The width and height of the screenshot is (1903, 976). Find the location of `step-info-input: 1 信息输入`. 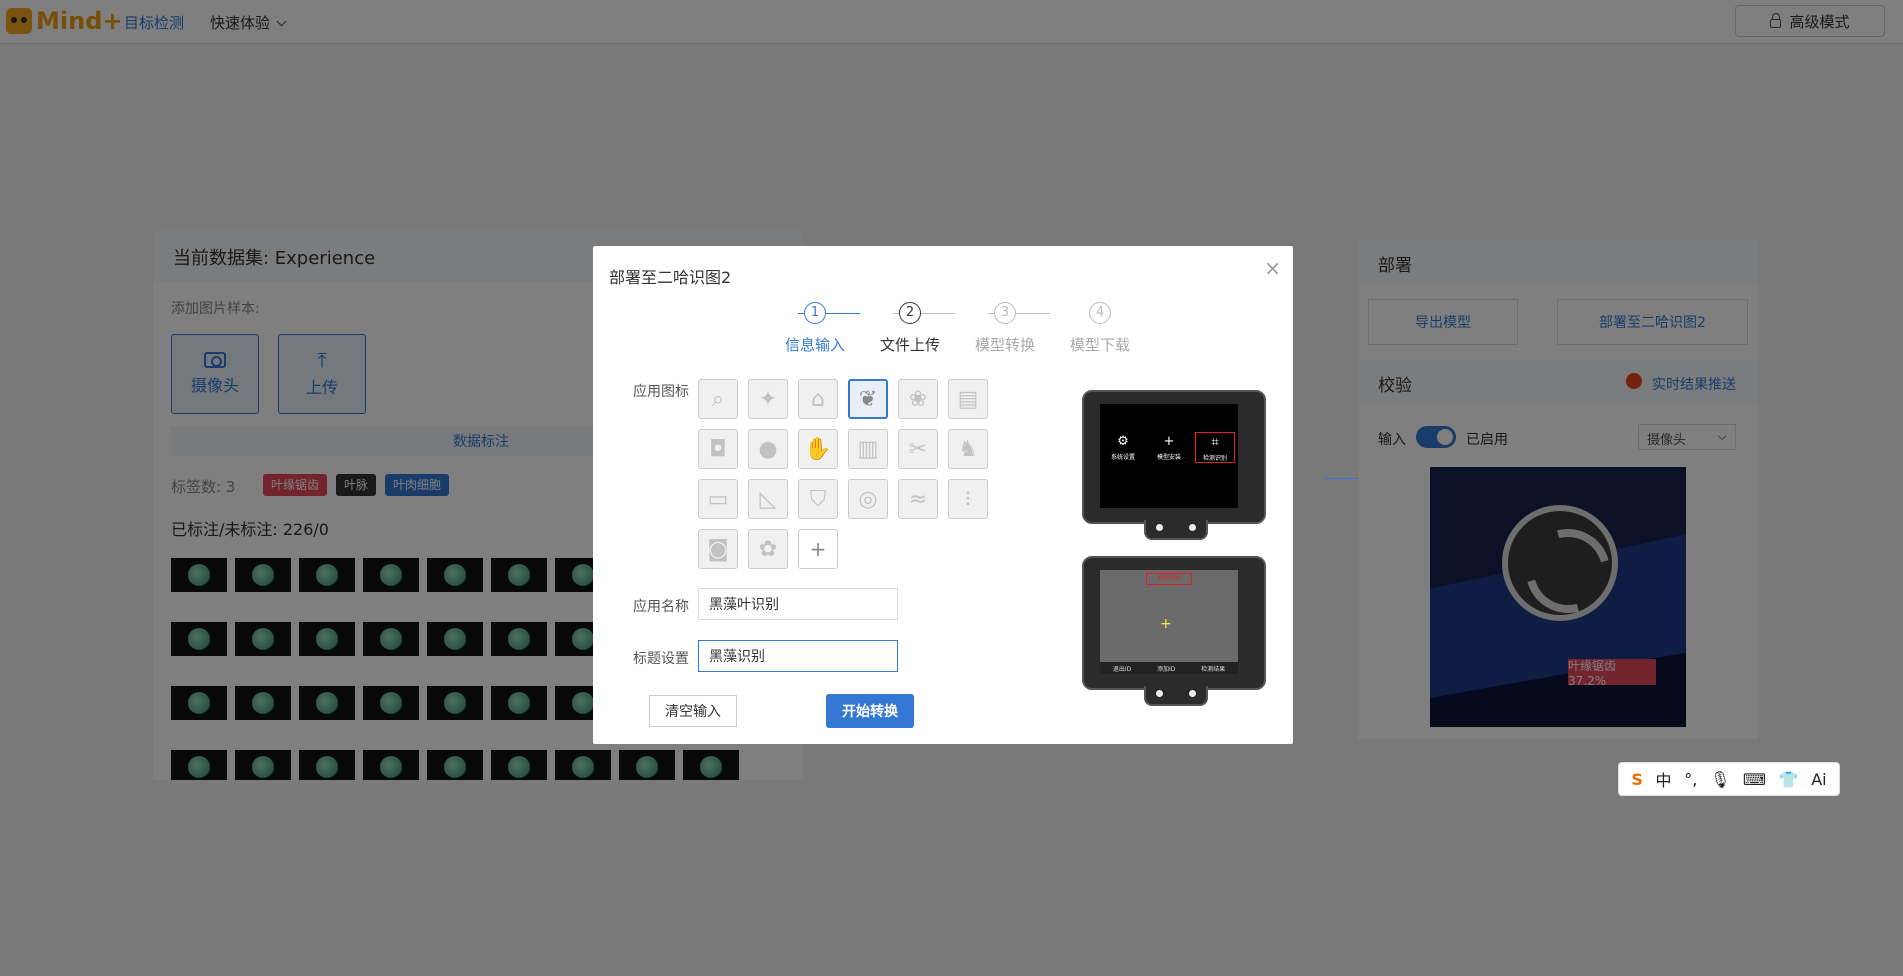

step-info-input: 1 信息输入 is located at coordinates (815, 328).